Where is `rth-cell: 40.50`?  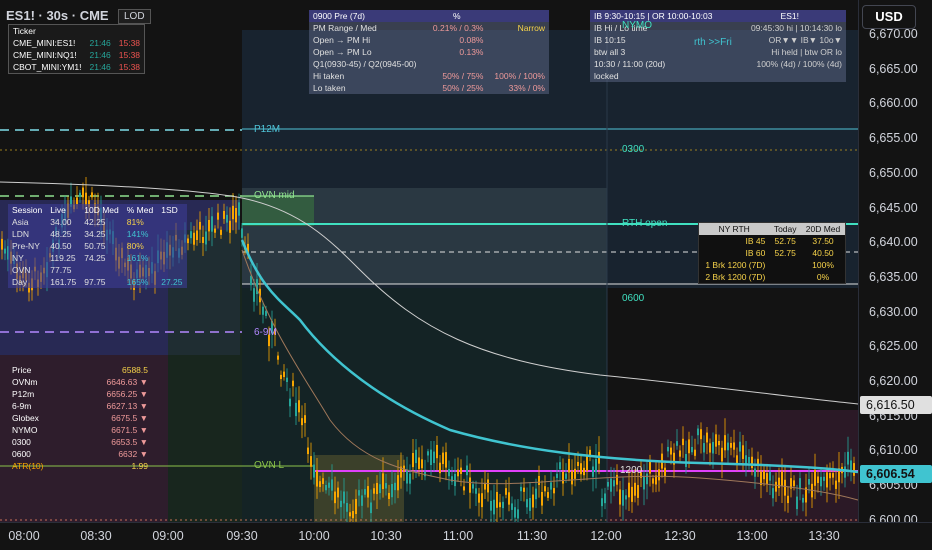 rth-cell: 40.50 is located at coordinates (823, 253).